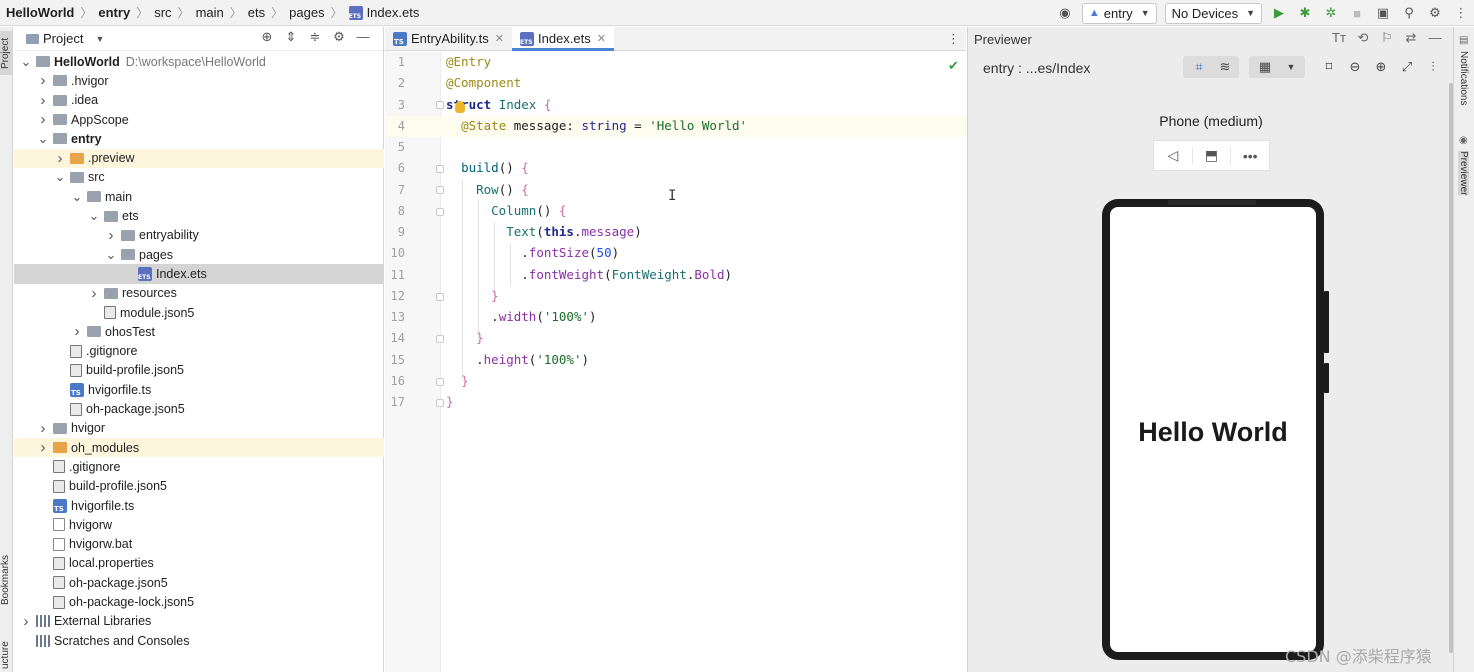 This screenshot has height=672, width=1474. What do you see at coordinates (199, 293) in the screenshot?
I see `tree-item: › resources` at bounding box center [199, 293].